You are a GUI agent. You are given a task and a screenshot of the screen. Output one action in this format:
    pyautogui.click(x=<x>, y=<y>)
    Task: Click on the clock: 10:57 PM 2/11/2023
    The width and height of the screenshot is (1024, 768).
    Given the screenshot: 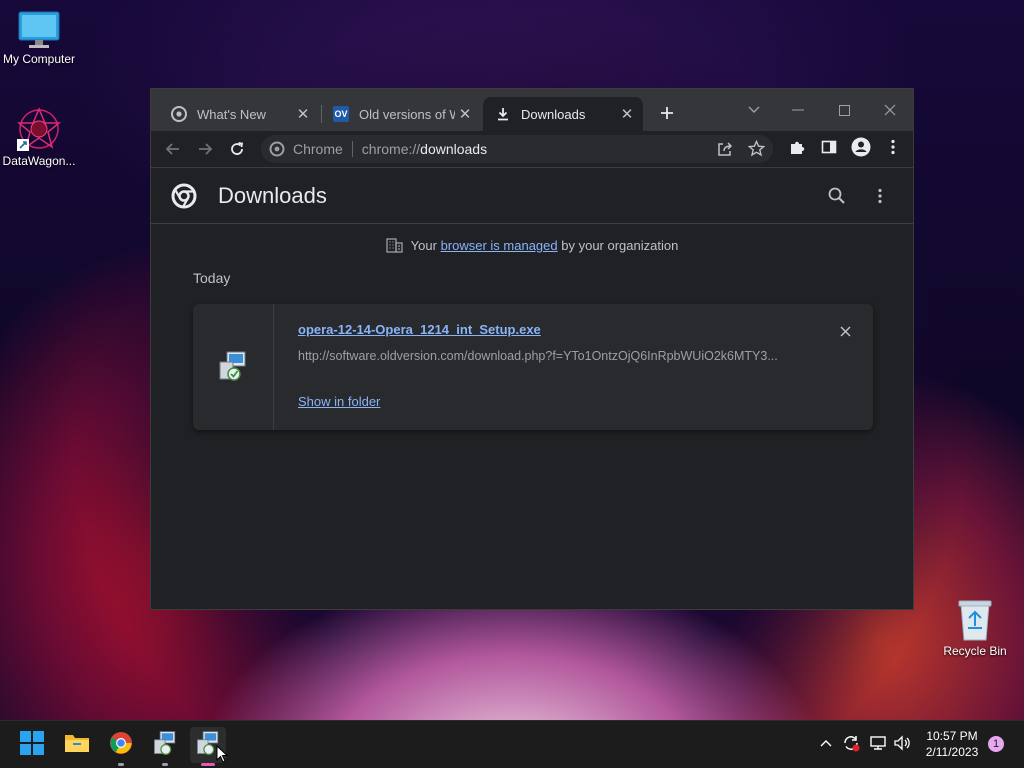 What is the action you would take?
    pyautogui.click(x=952, y=744)
    